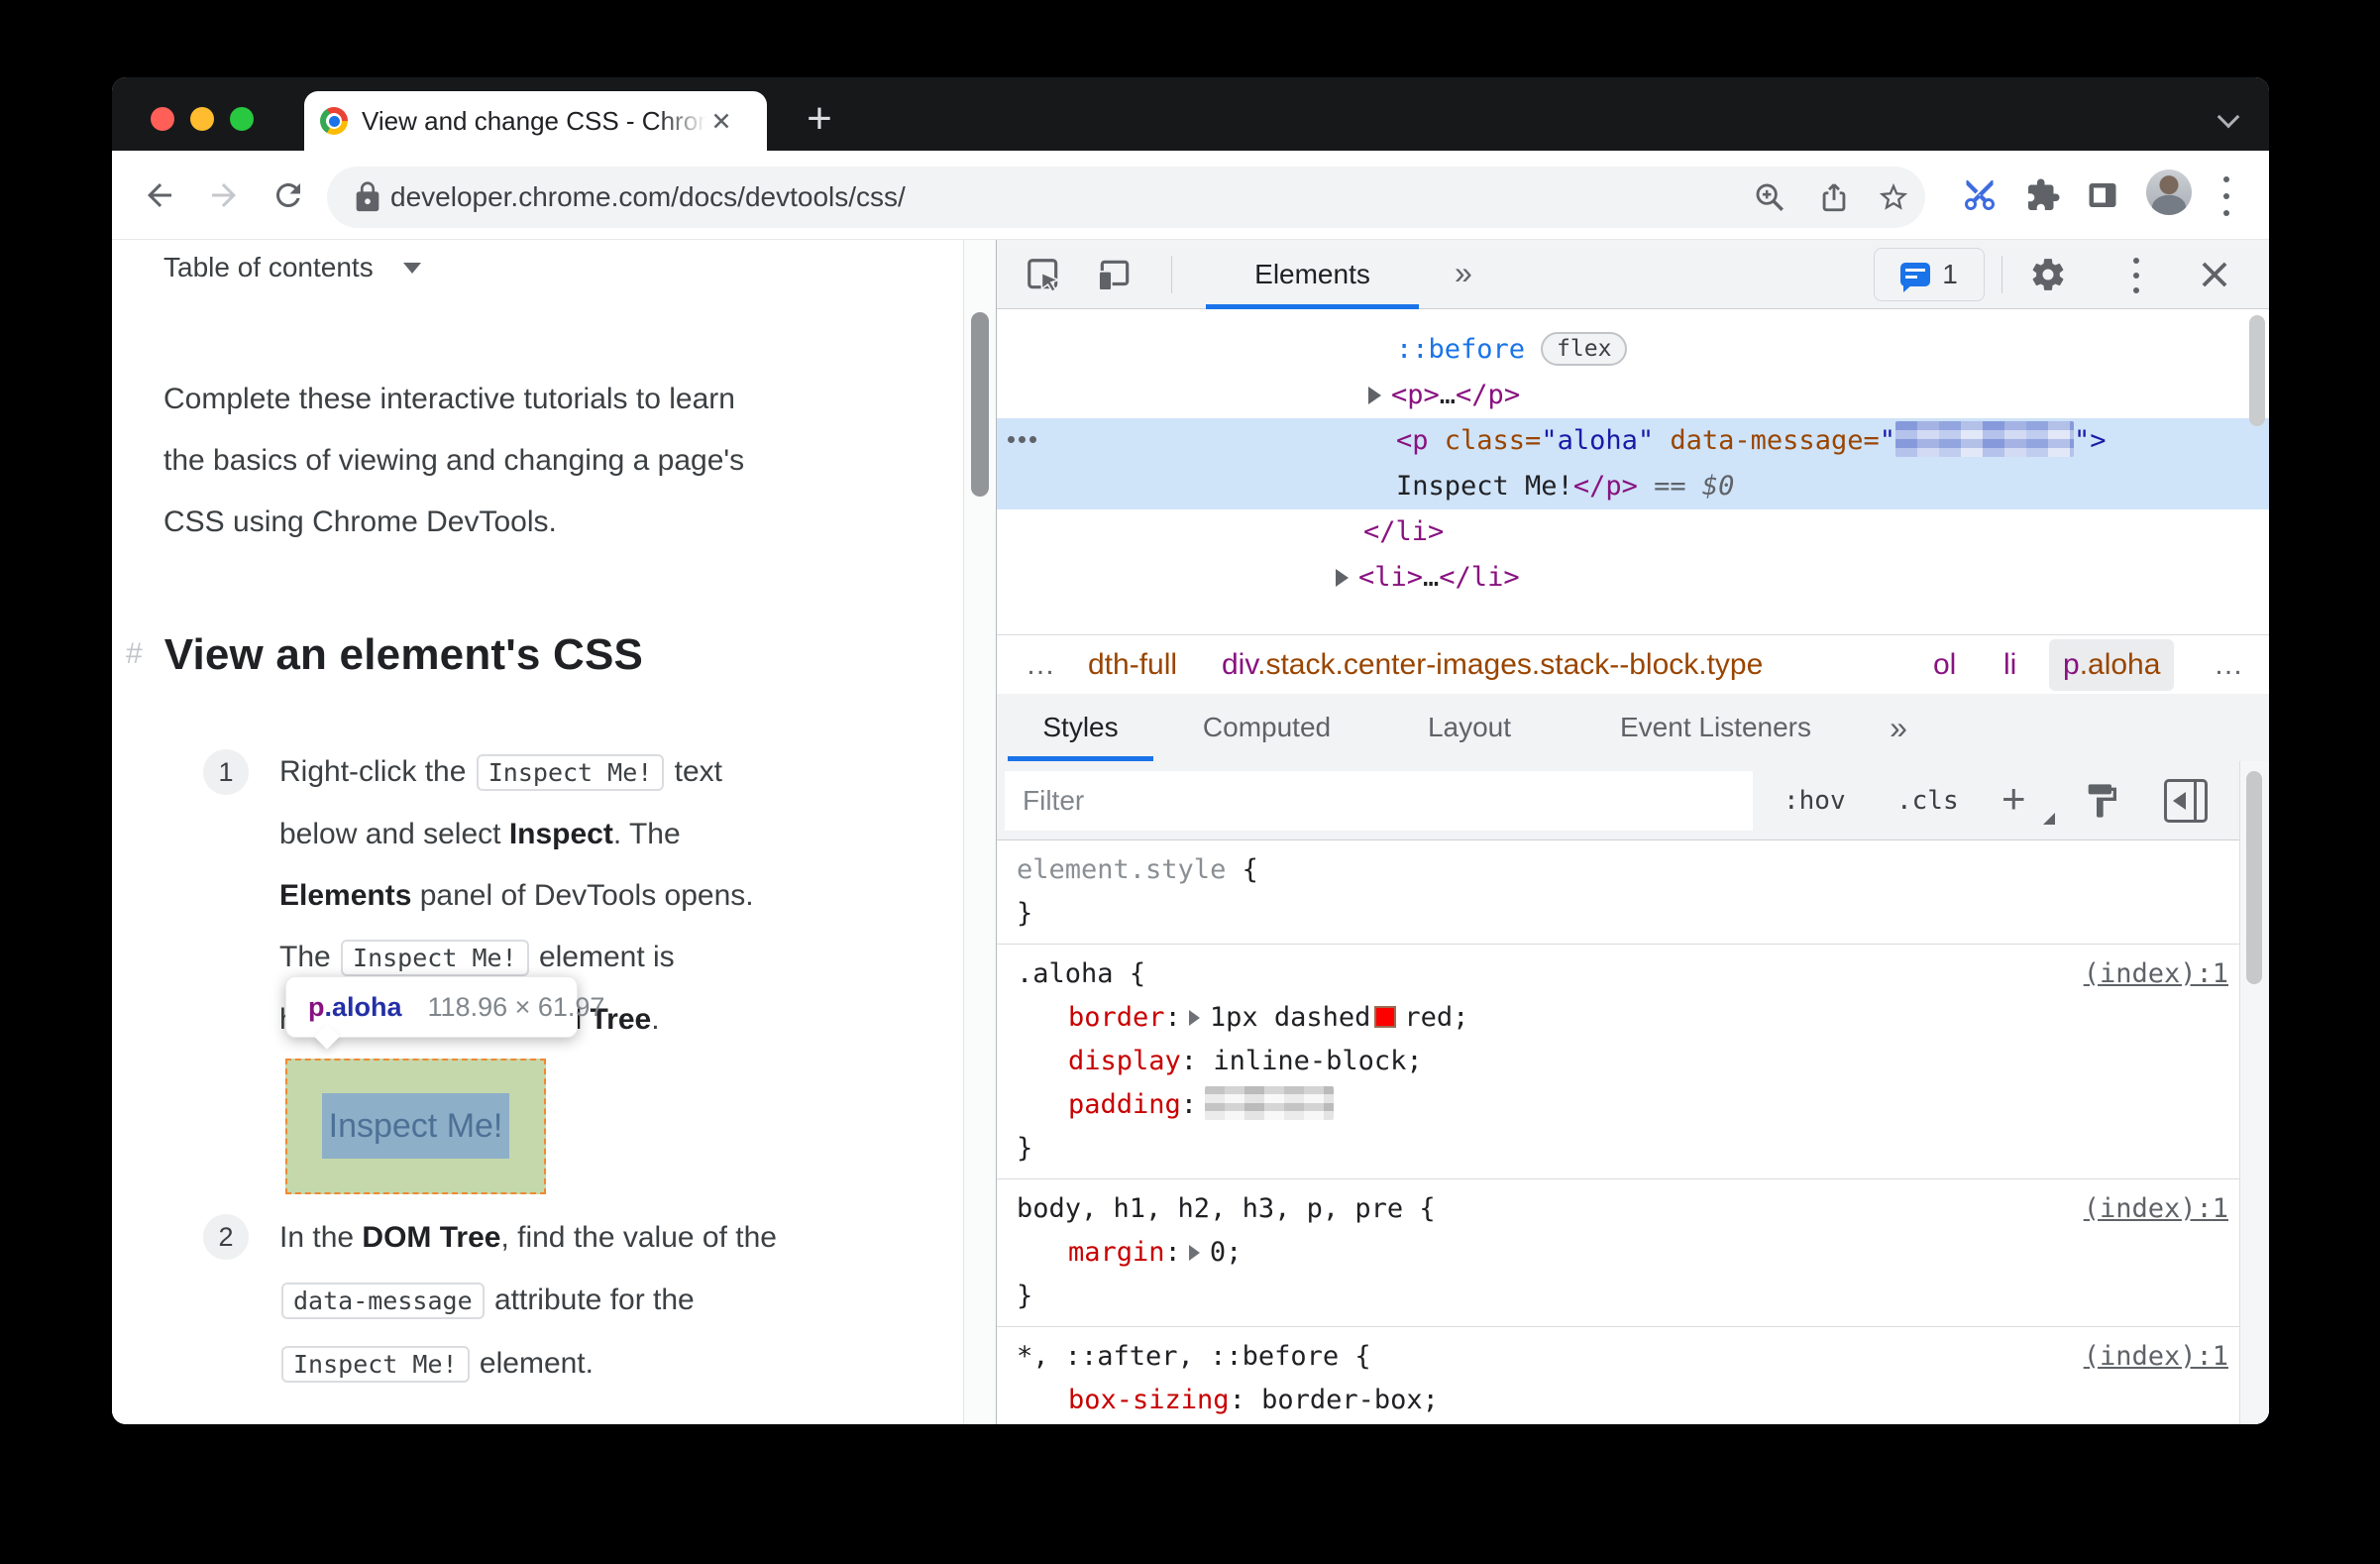 The image size is (2380, 1564). What do you see at coordinates (2101, 801) in the screenshot?
I see `paint-roller-icon` at bounding box center [2101, 801].